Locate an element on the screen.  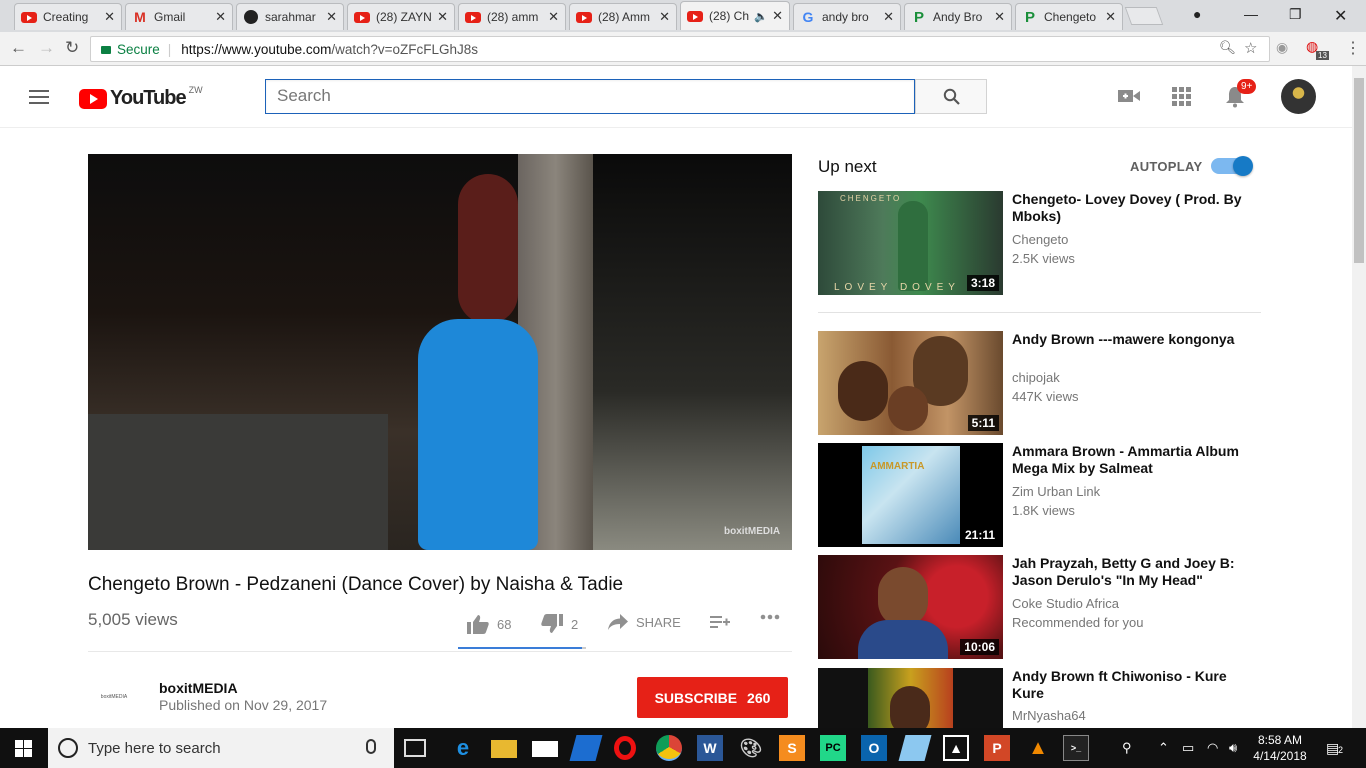
wifi-icon: ◠ is located at coordinates (1212, 748).